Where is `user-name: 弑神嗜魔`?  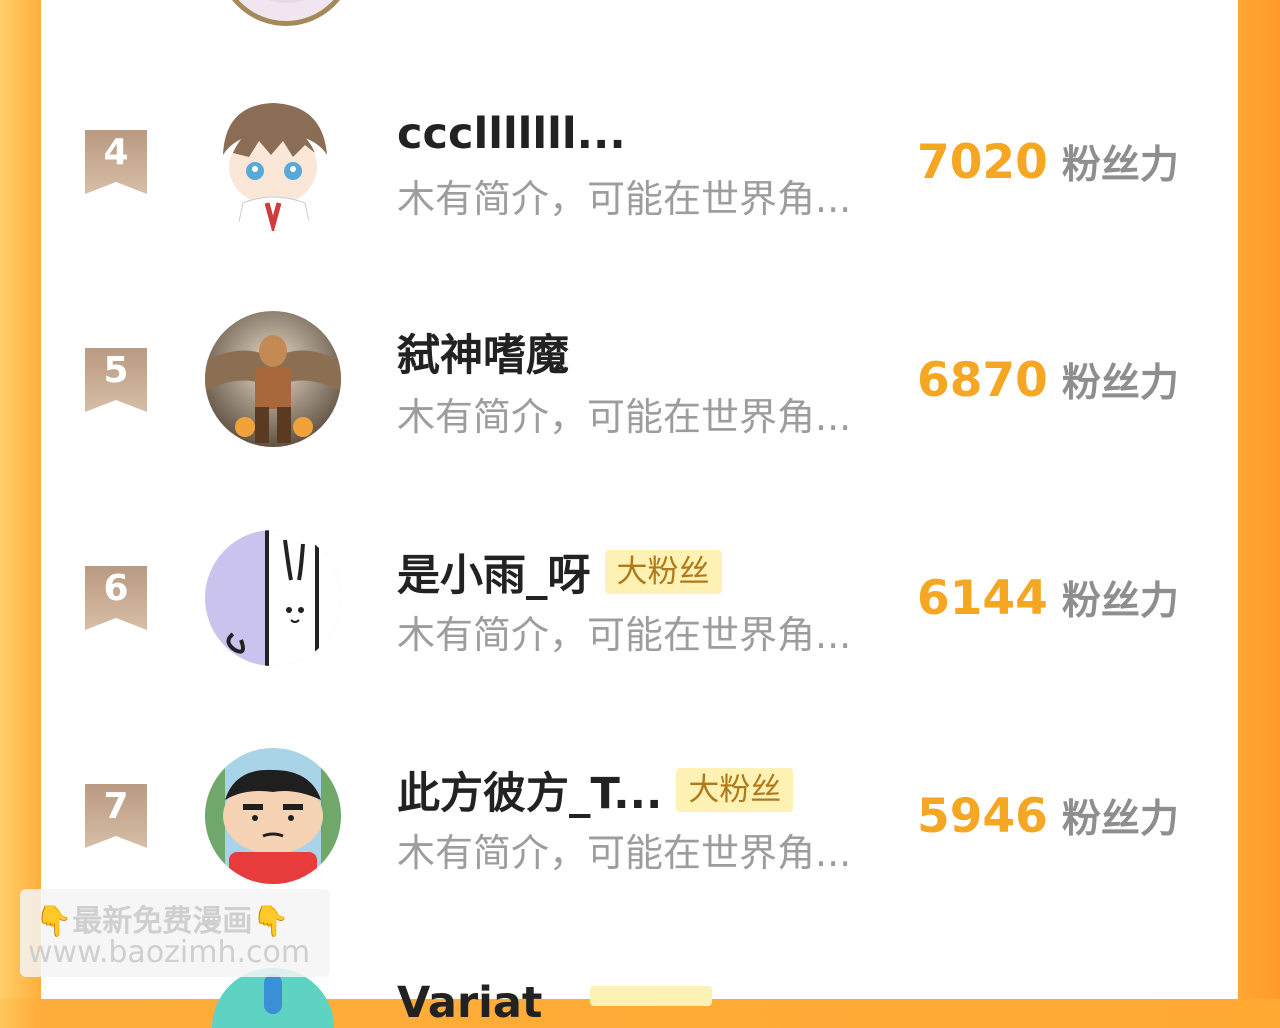 user-name: 弑神嗜魔 is located at coordinates (483, 352).